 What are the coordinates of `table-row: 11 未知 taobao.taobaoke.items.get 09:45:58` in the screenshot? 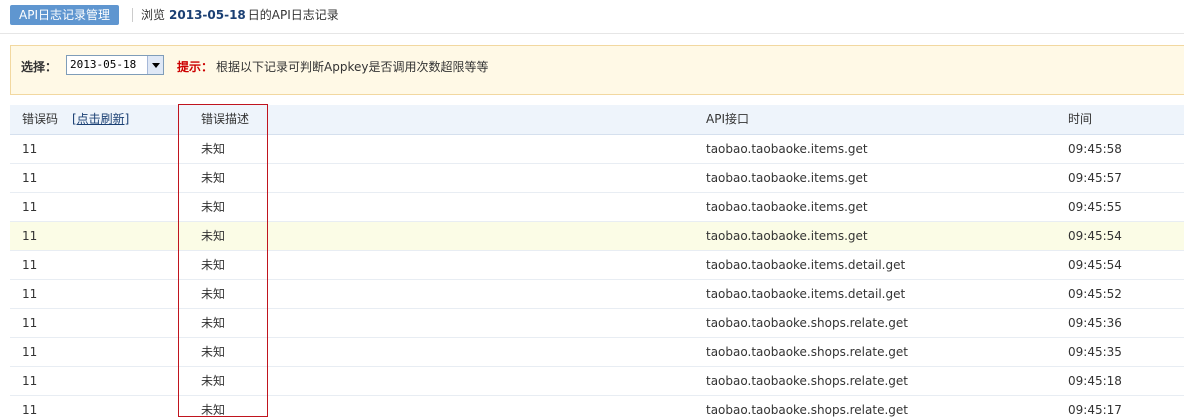 It's located at (597, 149).